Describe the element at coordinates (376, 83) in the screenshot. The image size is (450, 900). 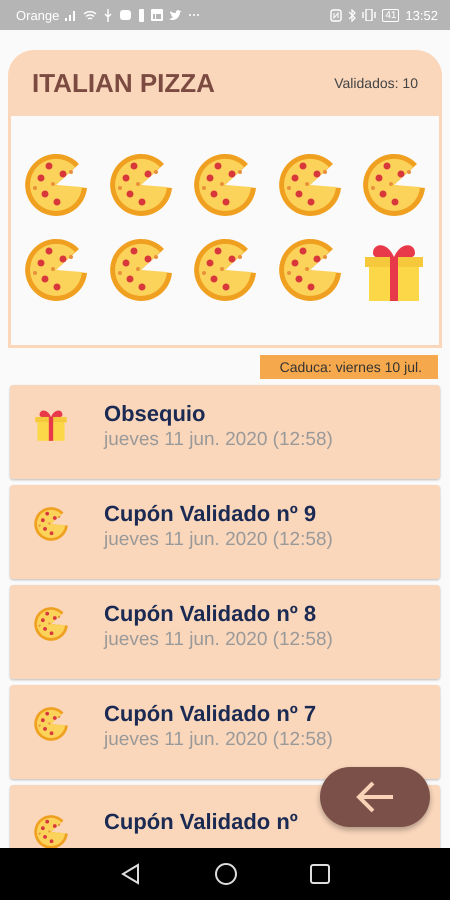
I see `validated-count: Validados: 10` at that location.